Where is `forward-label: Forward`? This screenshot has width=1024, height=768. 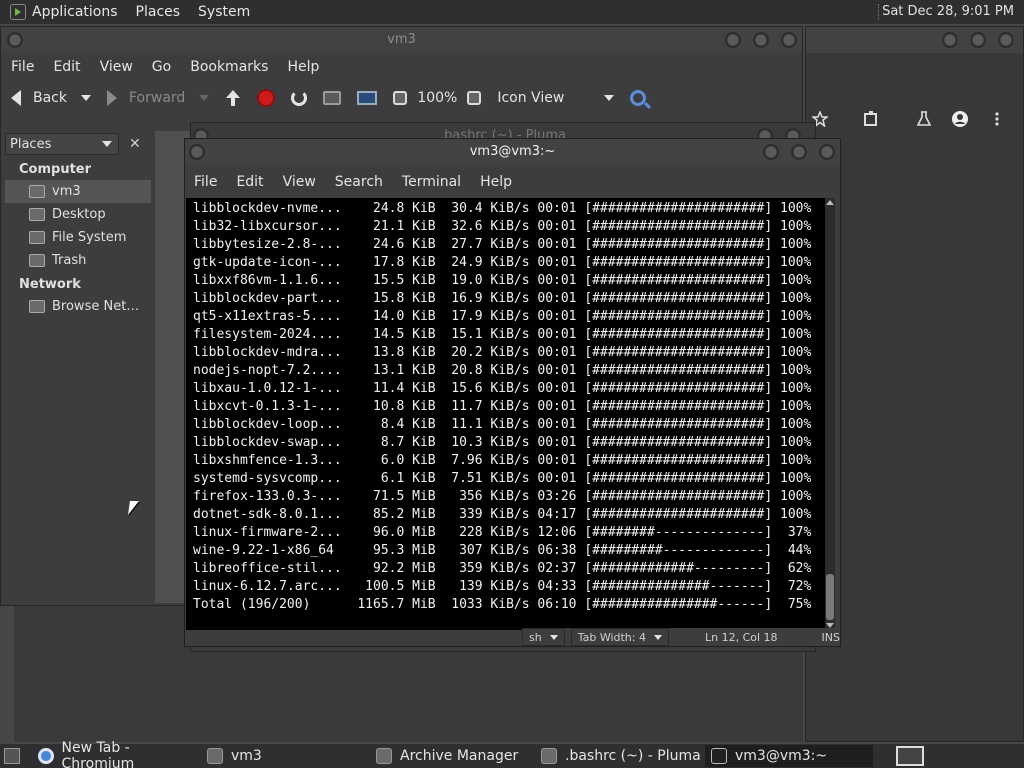
forward-label: Forward is located at coordinates (157, 98).